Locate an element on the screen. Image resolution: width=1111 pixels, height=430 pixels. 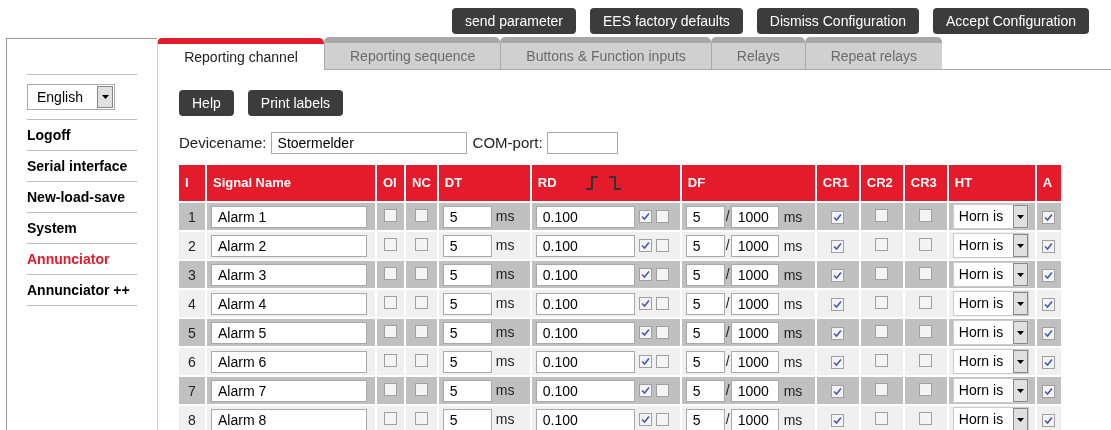
sidebar-link: Serial interface is located at coordinates (77, 166).